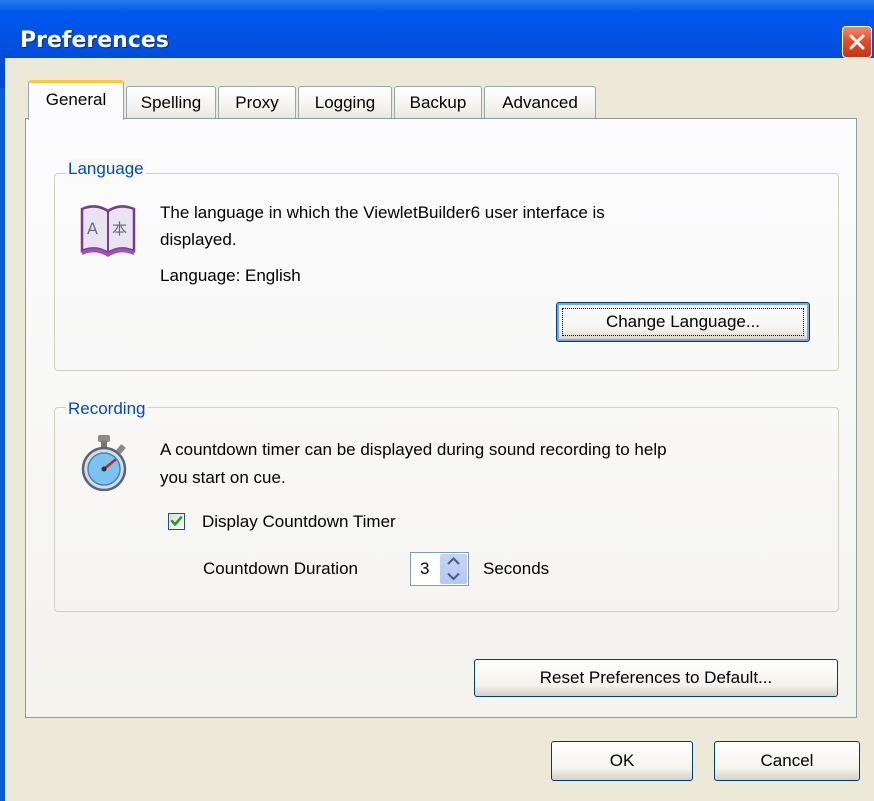 This screenshot has width=874, height=801. I want to click on countdown-duration-spinner: 3, so click(439, 569).